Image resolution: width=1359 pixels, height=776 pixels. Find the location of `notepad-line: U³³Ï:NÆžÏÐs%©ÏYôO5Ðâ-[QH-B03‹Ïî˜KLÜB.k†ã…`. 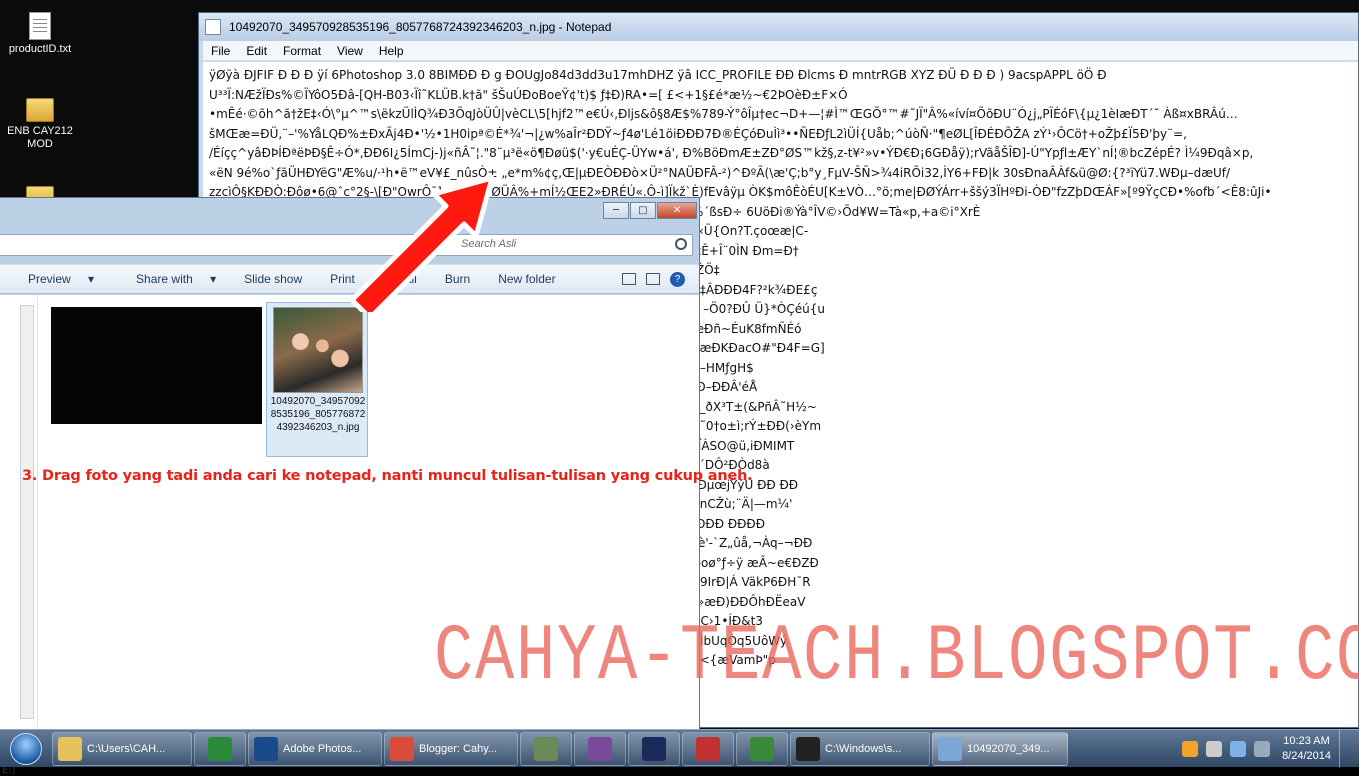

notepad-line: U³³Ï:NÆžÏÐs%©ÏYôO5Ðâ-[QH-B03‹Ïî˜KLÜB.k†ã… is located at coordinates (528, 94).